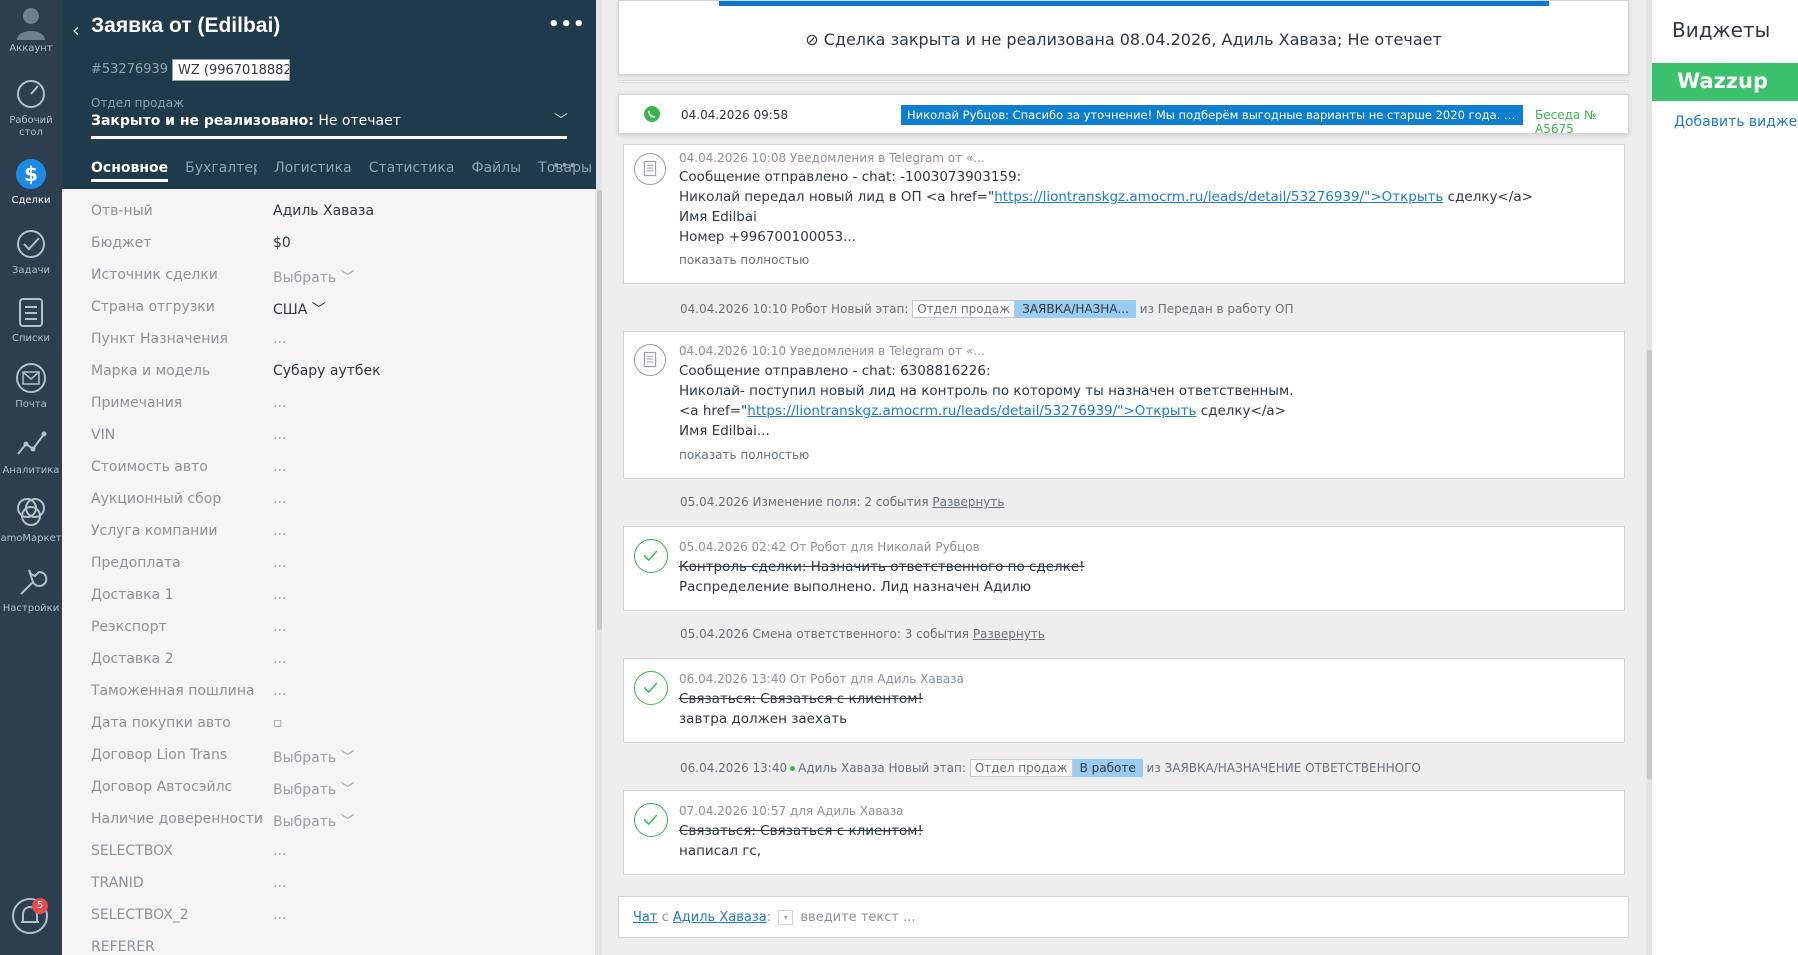 The height and width of the screenshot is (955, 1798). I want to click on conversation-link: Беседа № А5675, so click(1581, 122).